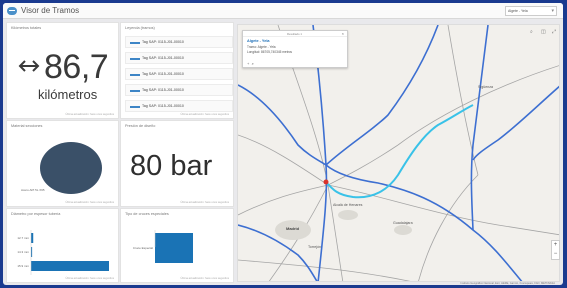 This screenshot has width=567, height=288. I want to click on bar-category-label: 14.3 mm, so click(23, 252).